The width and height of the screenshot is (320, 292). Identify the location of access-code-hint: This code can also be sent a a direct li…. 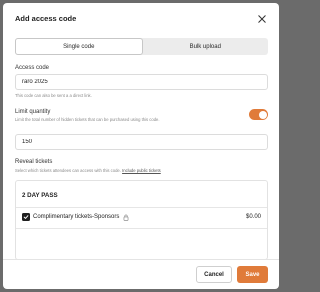
(53, 95).